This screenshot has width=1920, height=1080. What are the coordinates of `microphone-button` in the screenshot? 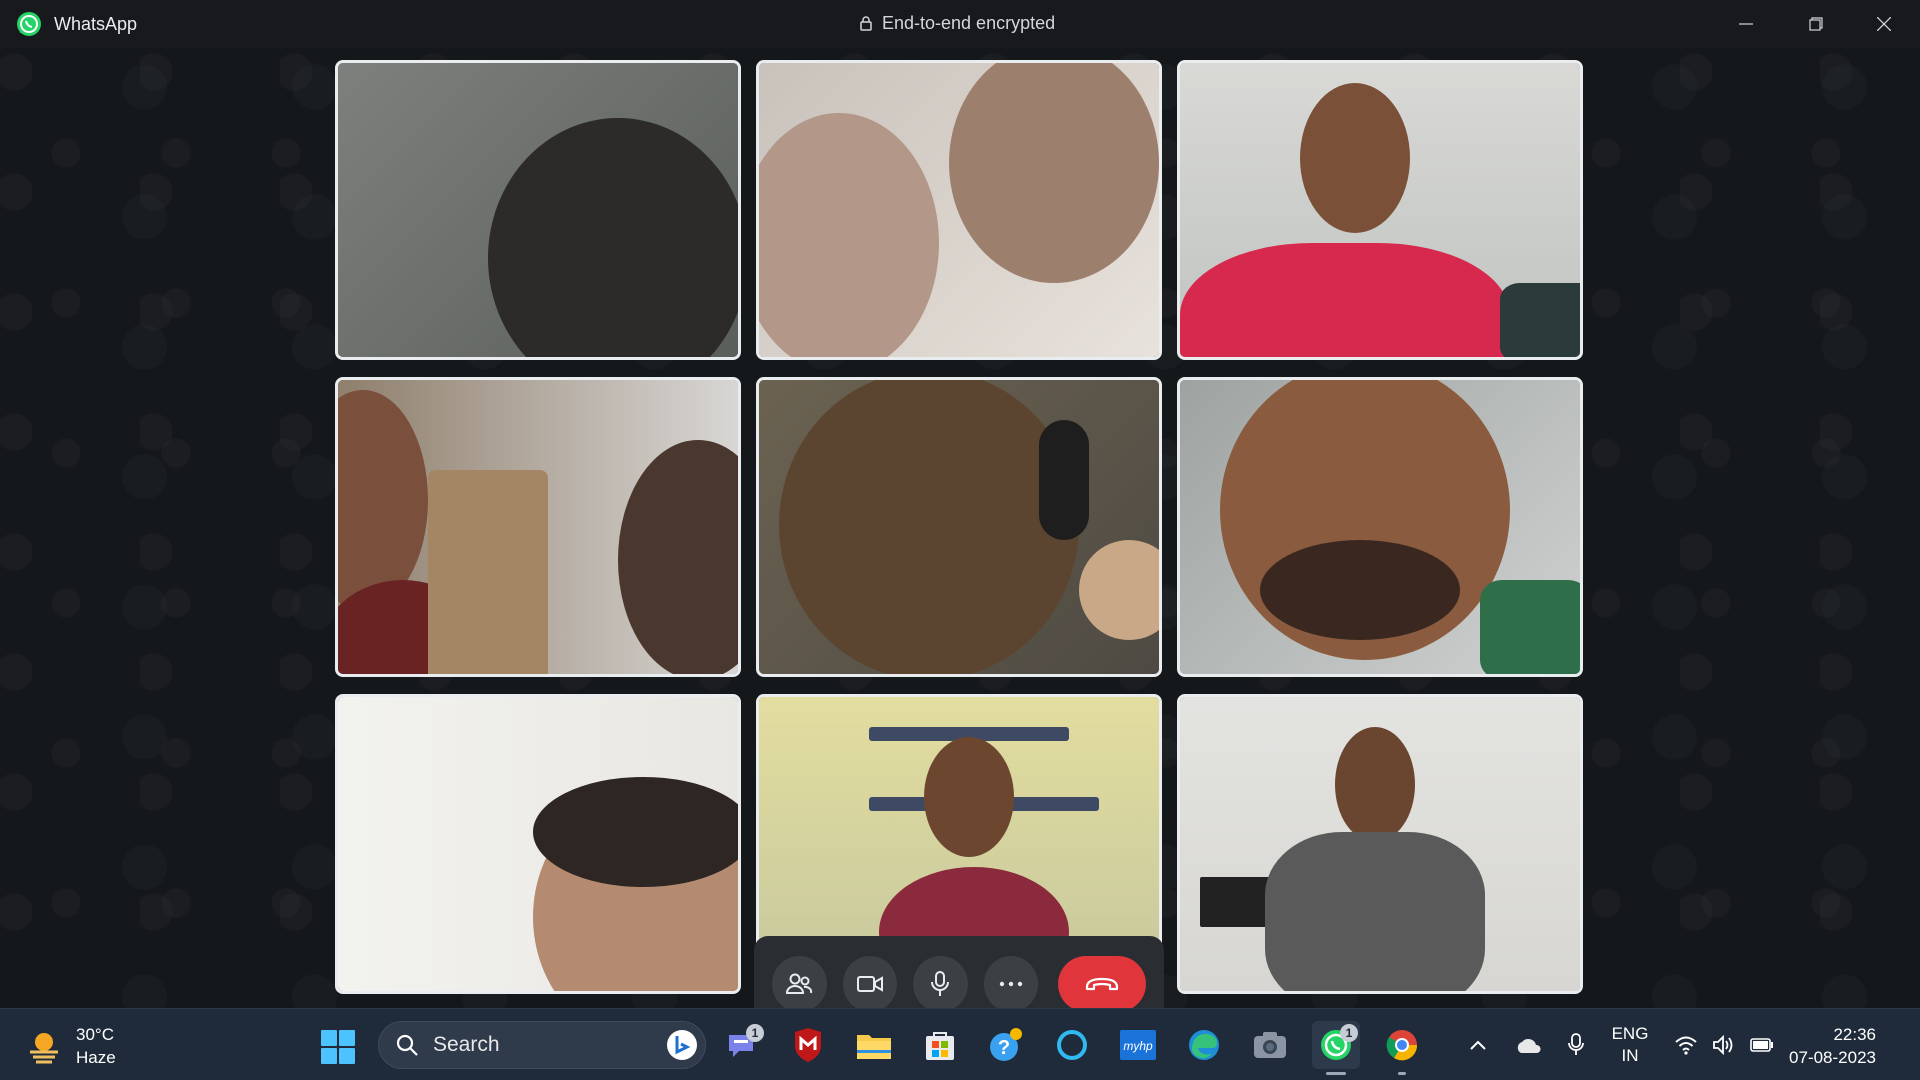 It's located at (940, 984).